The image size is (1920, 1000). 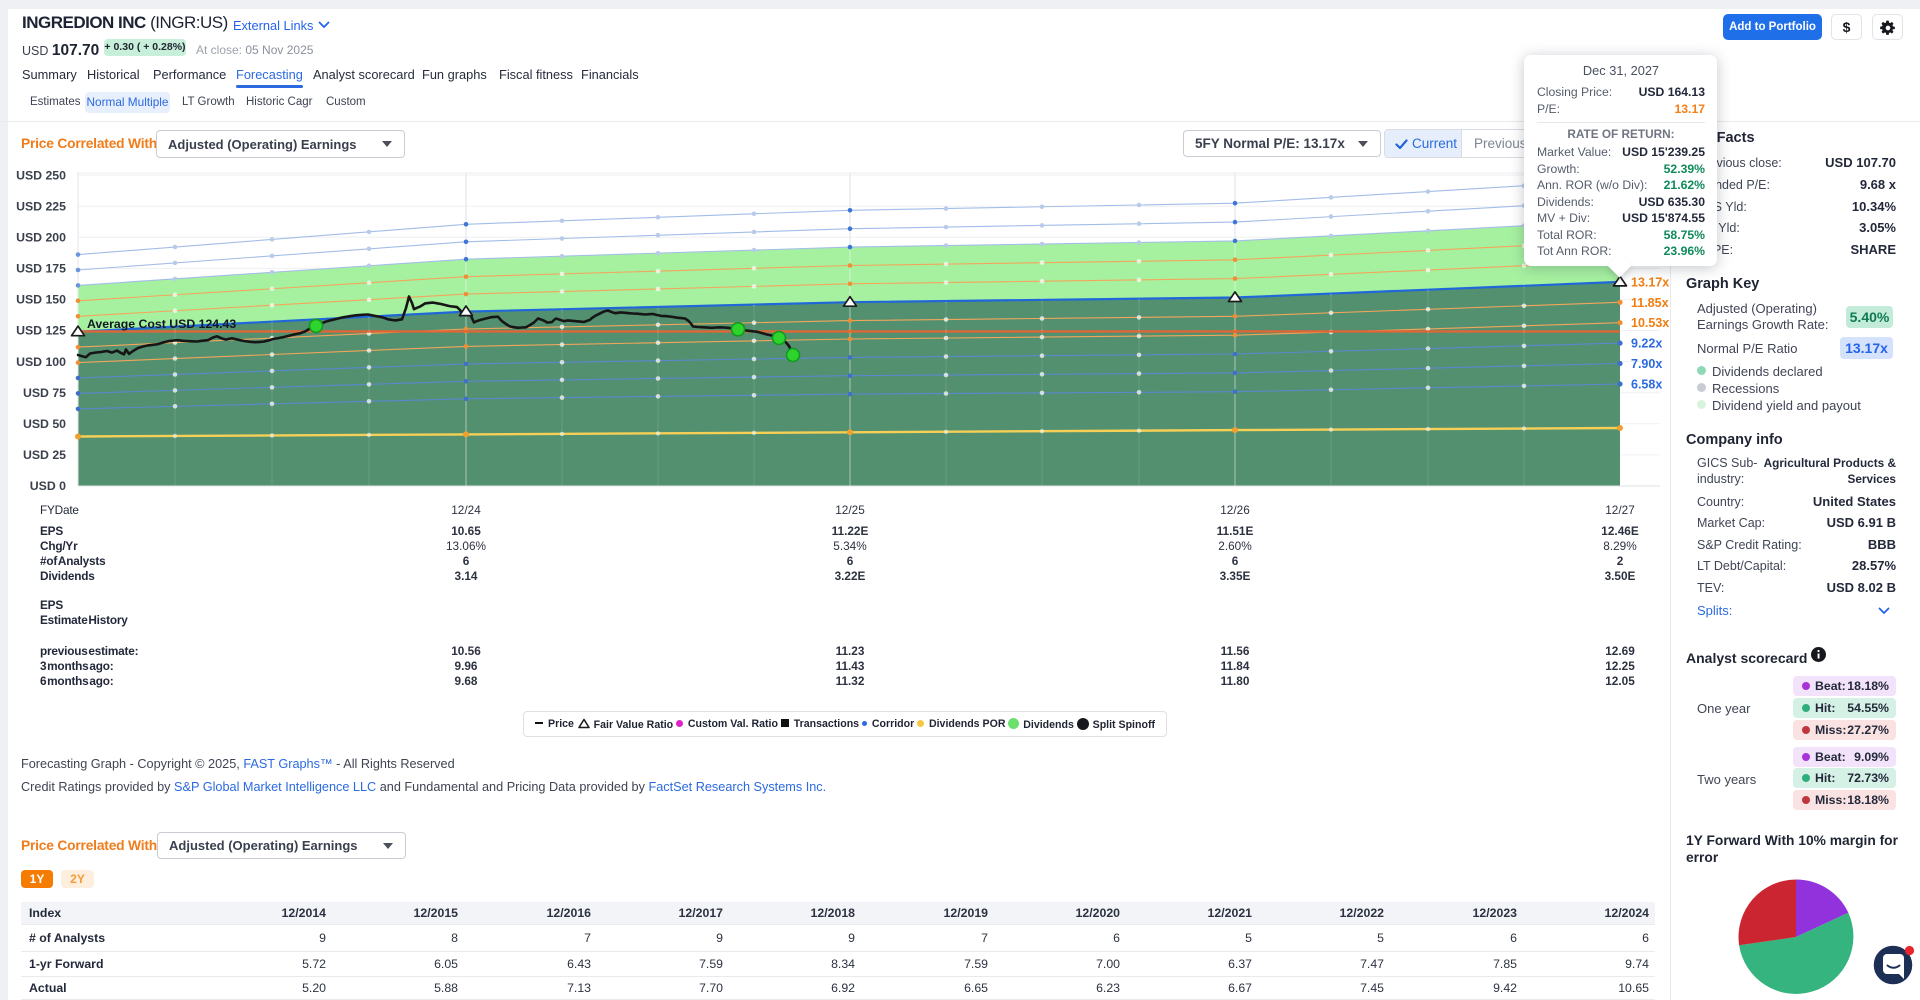 I want to click on svg-text: USD 100, so click(x=41, y=362).